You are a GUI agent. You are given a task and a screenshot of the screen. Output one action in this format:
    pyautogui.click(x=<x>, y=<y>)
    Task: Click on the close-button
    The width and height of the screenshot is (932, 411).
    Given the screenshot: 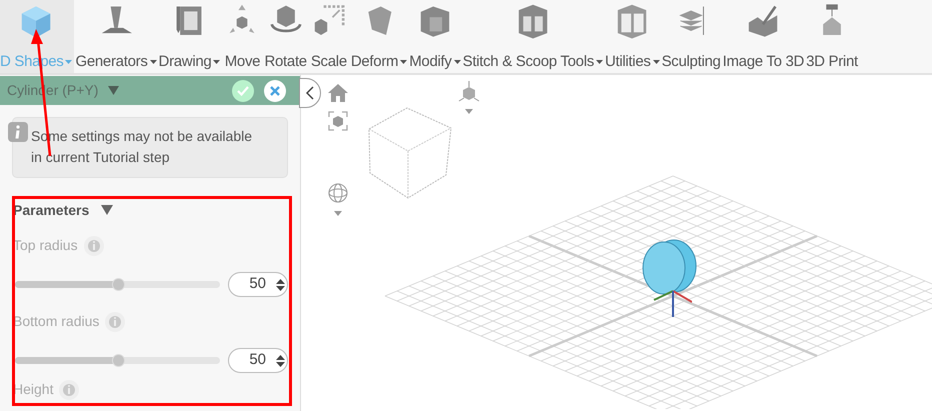 What is the action you would take?
    pyautogui.click(x=275, y=91)
    